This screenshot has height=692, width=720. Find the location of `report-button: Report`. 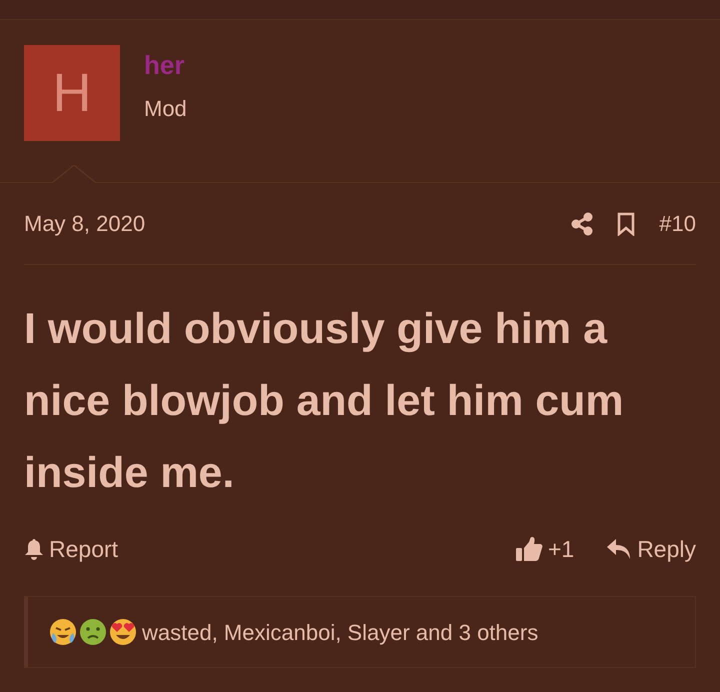

report-button: Report is located at coordinates (71, 549).